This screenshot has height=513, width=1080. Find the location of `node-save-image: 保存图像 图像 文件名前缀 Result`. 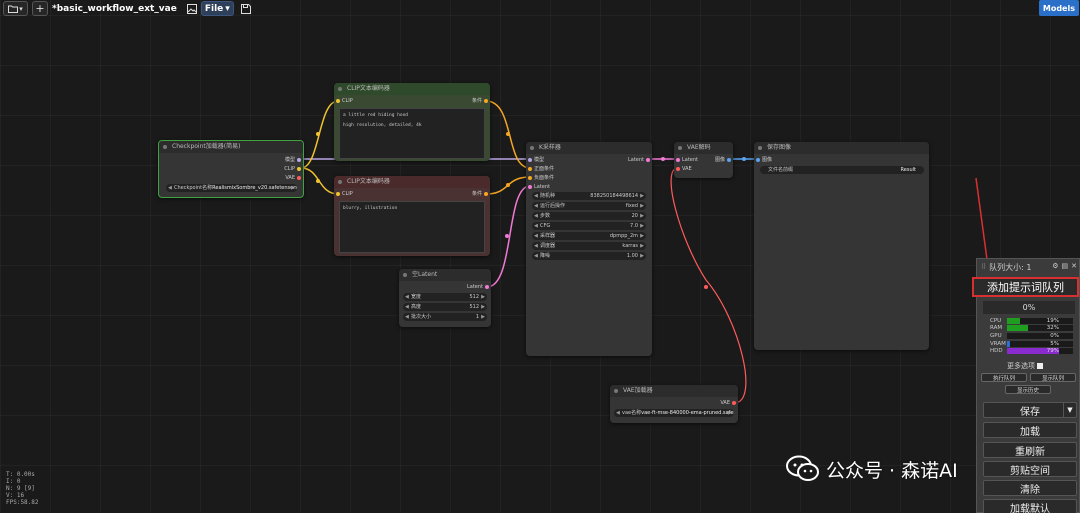

node-save-image: 保存图像 图像 文件名前缀 Result is located at coordinates (841, 246).